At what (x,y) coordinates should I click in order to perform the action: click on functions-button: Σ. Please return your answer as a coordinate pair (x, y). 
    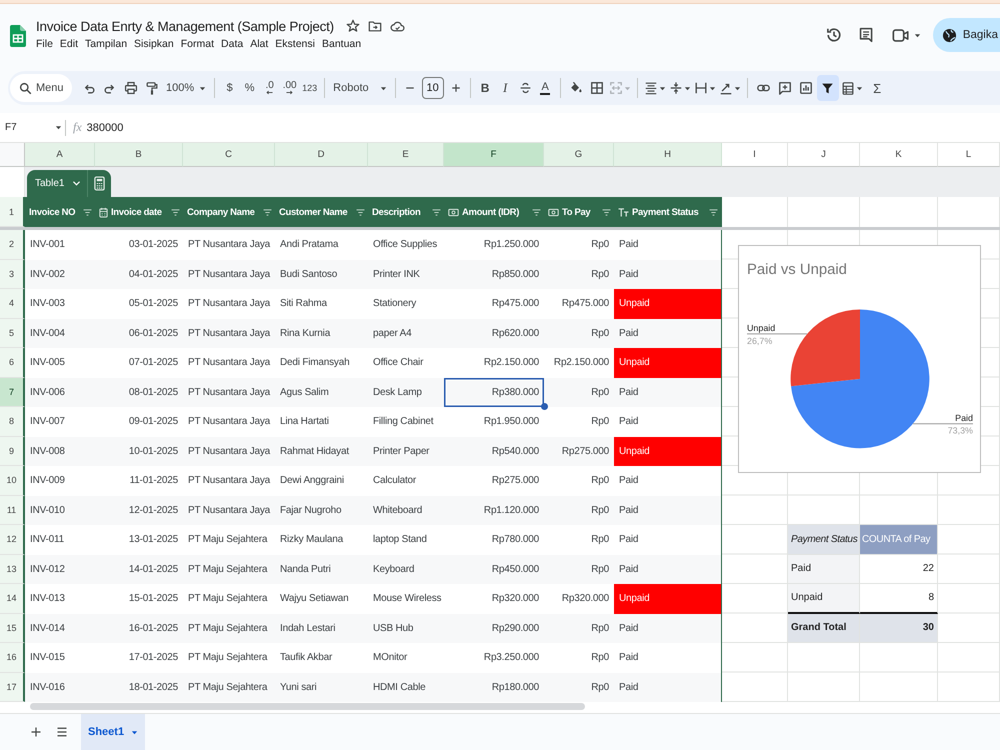
    Looking at the image, I should click on (877, 88).